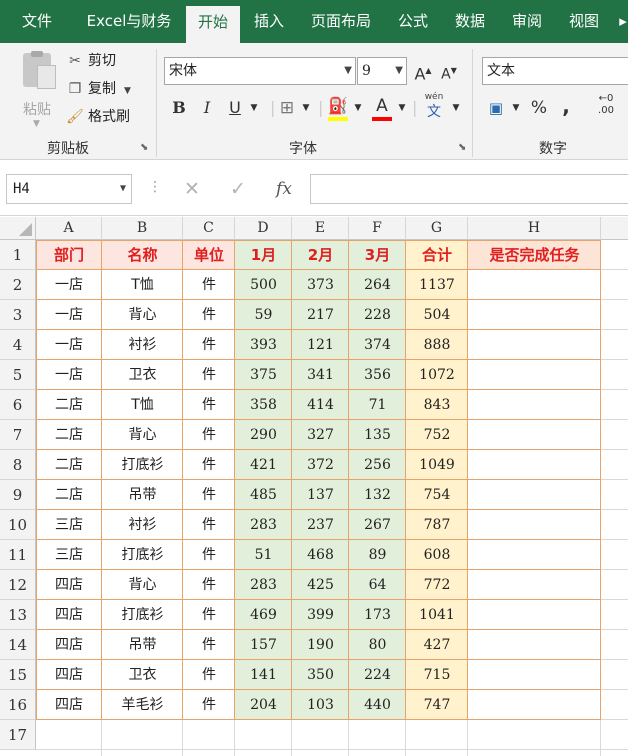  Describe the element at coordinates (260, 71) in the screenshot. I see `font-name-combo: 宋体 ▼` at that location.